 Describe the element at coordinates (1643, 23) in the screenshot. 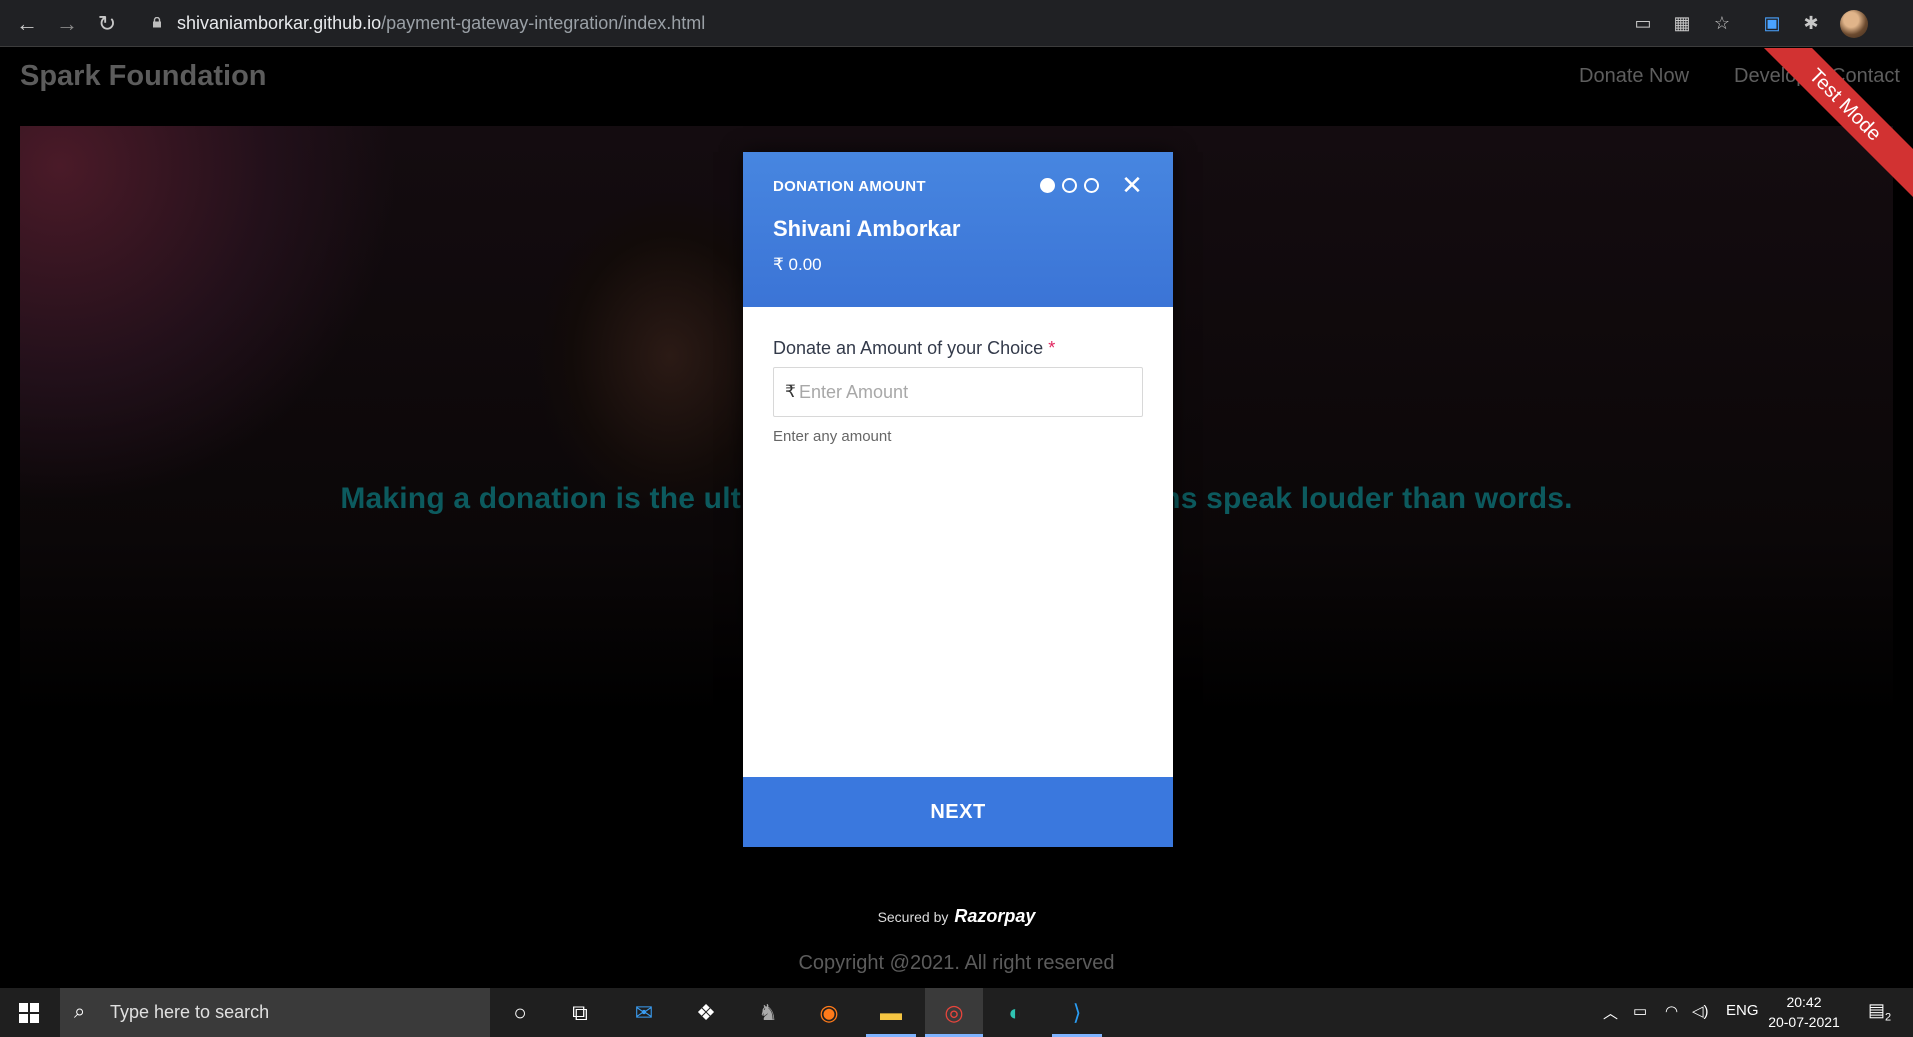

I see `cast-icon: ▭` at that location.